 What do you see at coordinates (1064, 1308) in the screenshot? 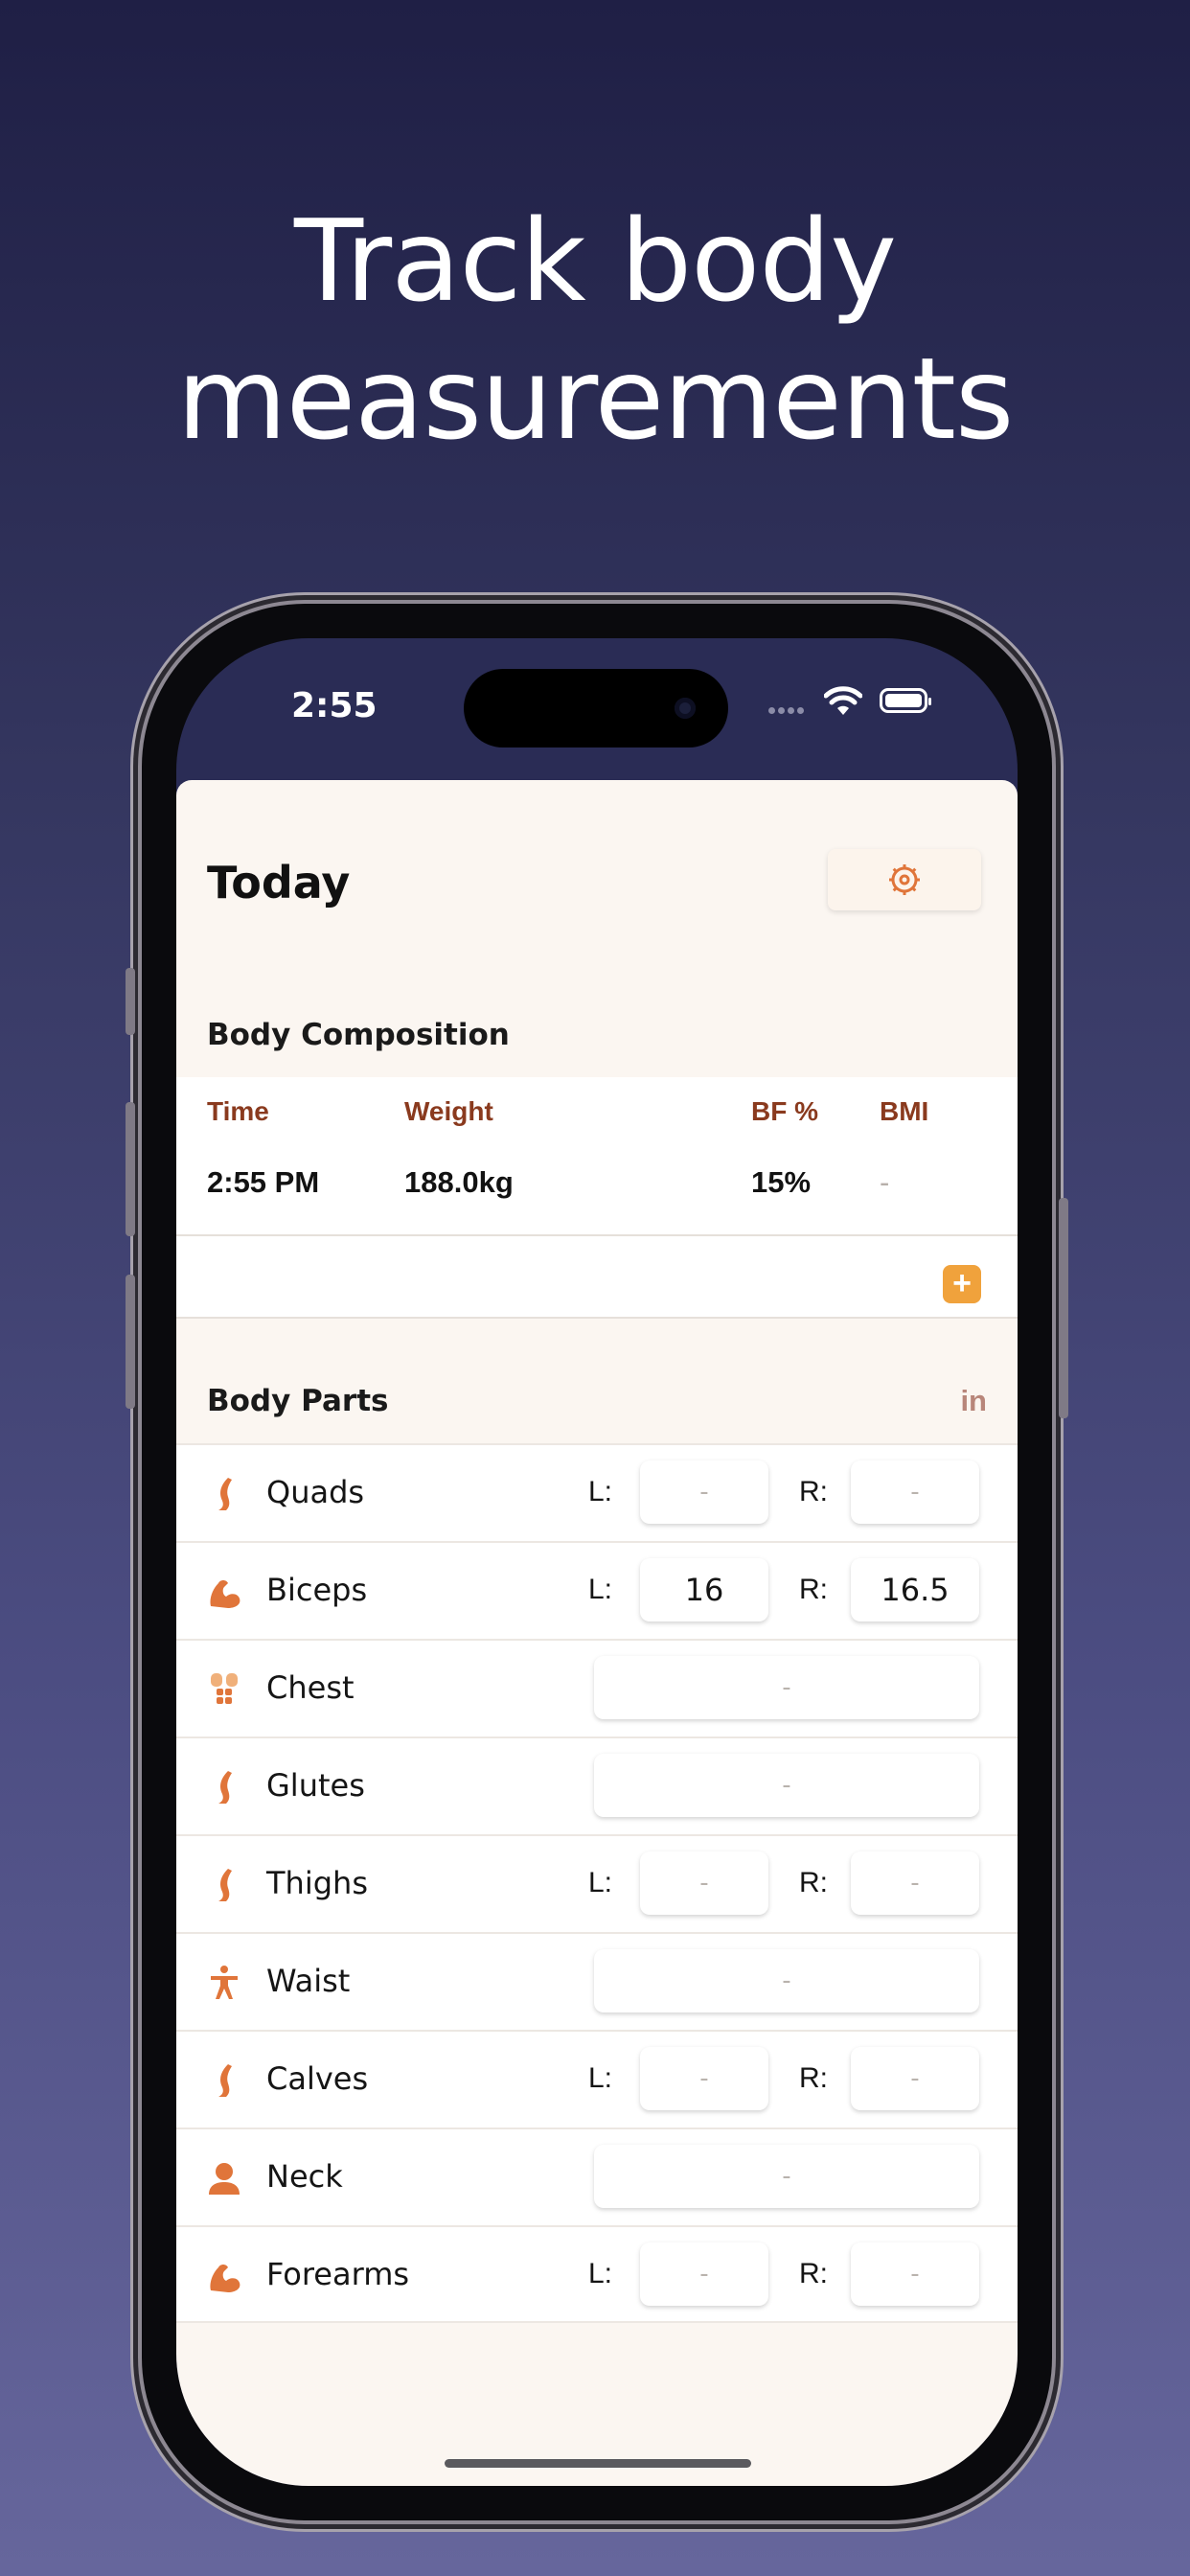
I see `power-button` at bounding box center [1064, 1308].